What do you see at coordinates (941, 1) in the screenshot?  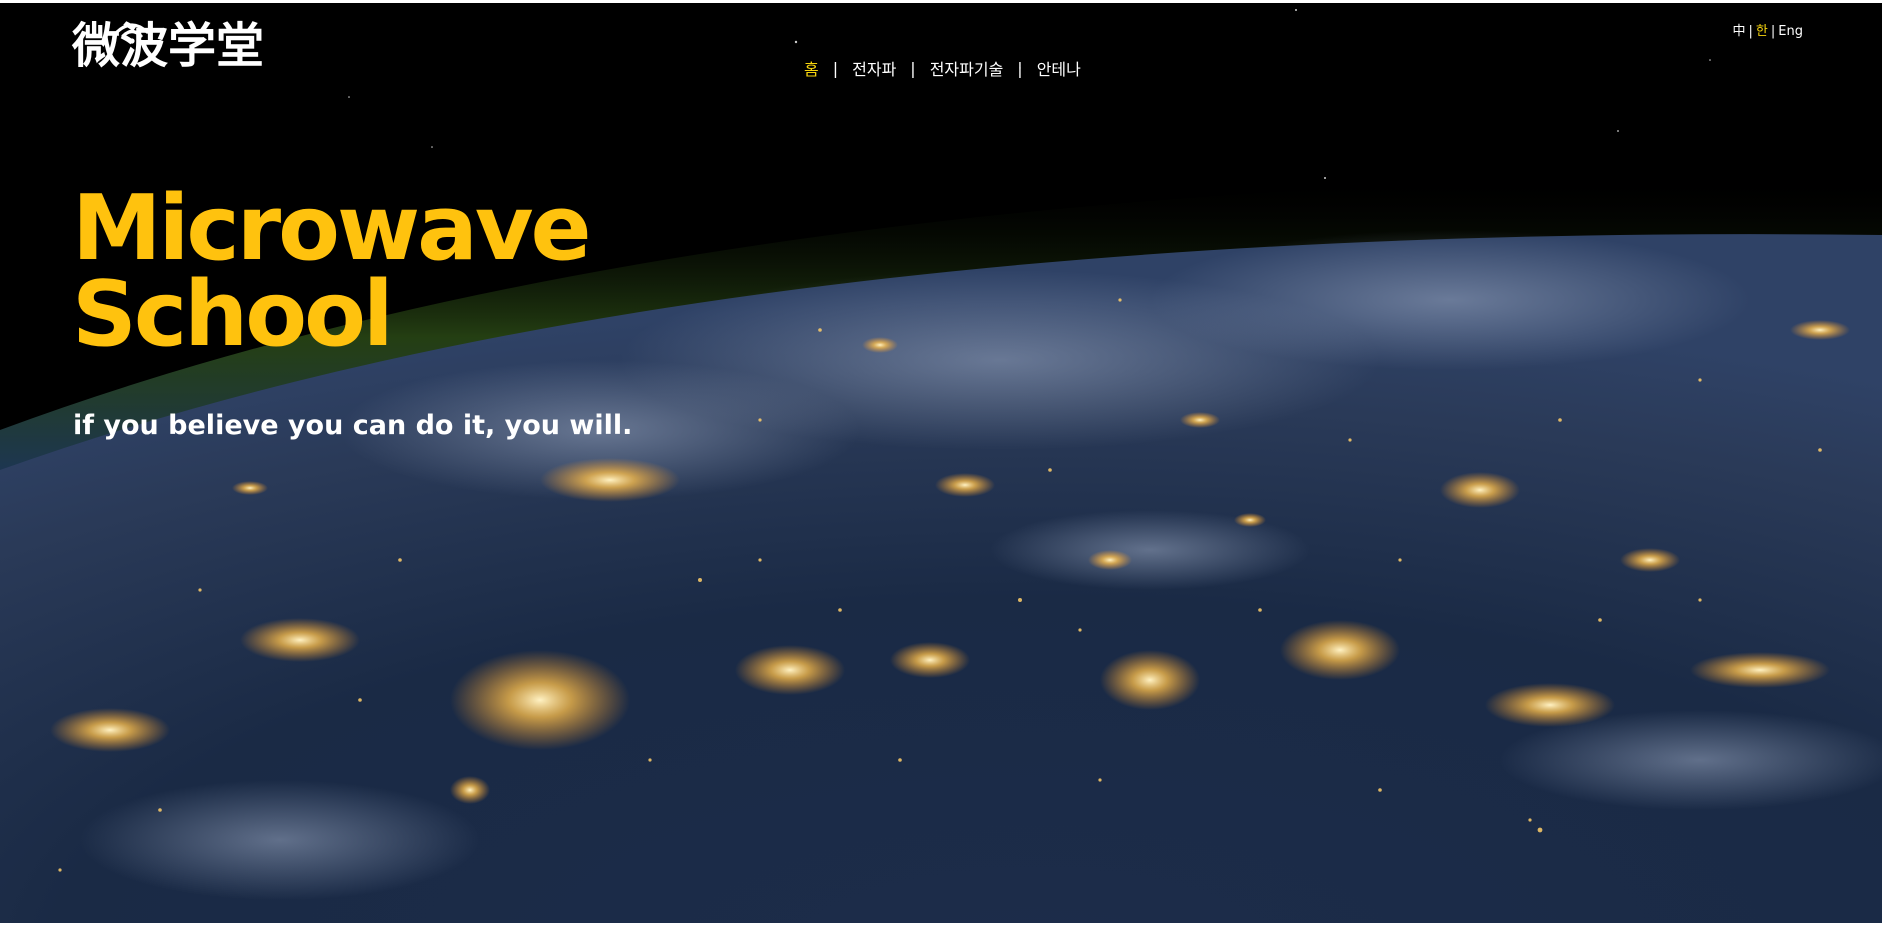 I see `top-border` at bounding box center [941, 1].